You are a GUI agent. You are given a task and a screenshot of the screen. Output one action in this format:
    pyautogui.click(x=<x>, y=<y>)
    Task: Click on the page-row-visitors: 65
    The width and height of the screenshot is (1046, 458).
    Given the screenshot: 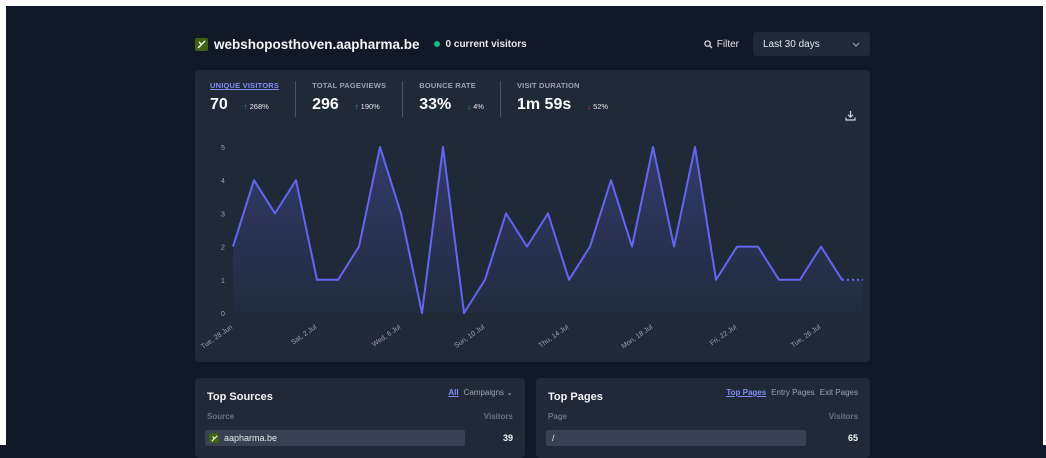 What is the action you would take?
    pyautogui.click(x=852, y=438)
    